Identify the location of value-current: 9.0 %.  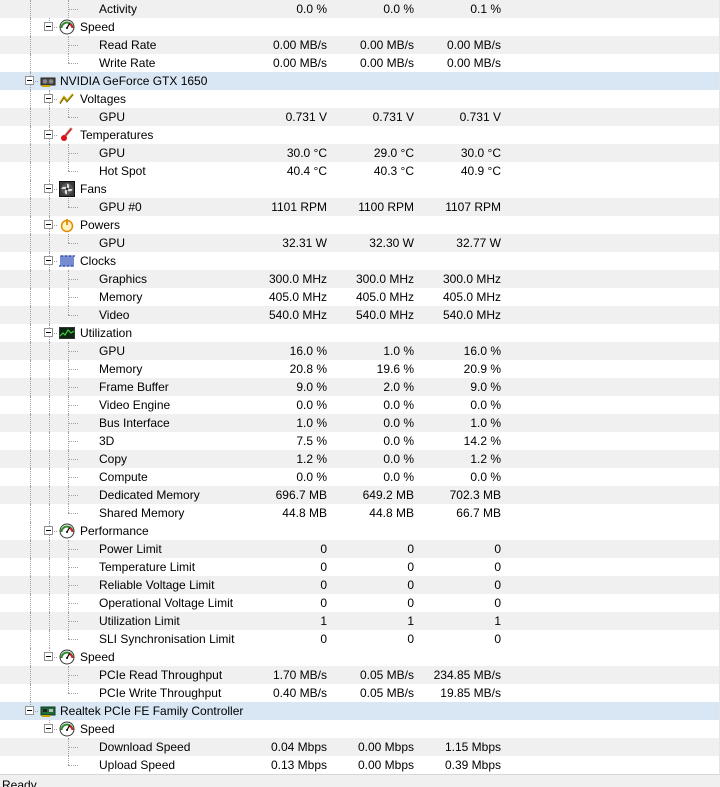
(311, 387).